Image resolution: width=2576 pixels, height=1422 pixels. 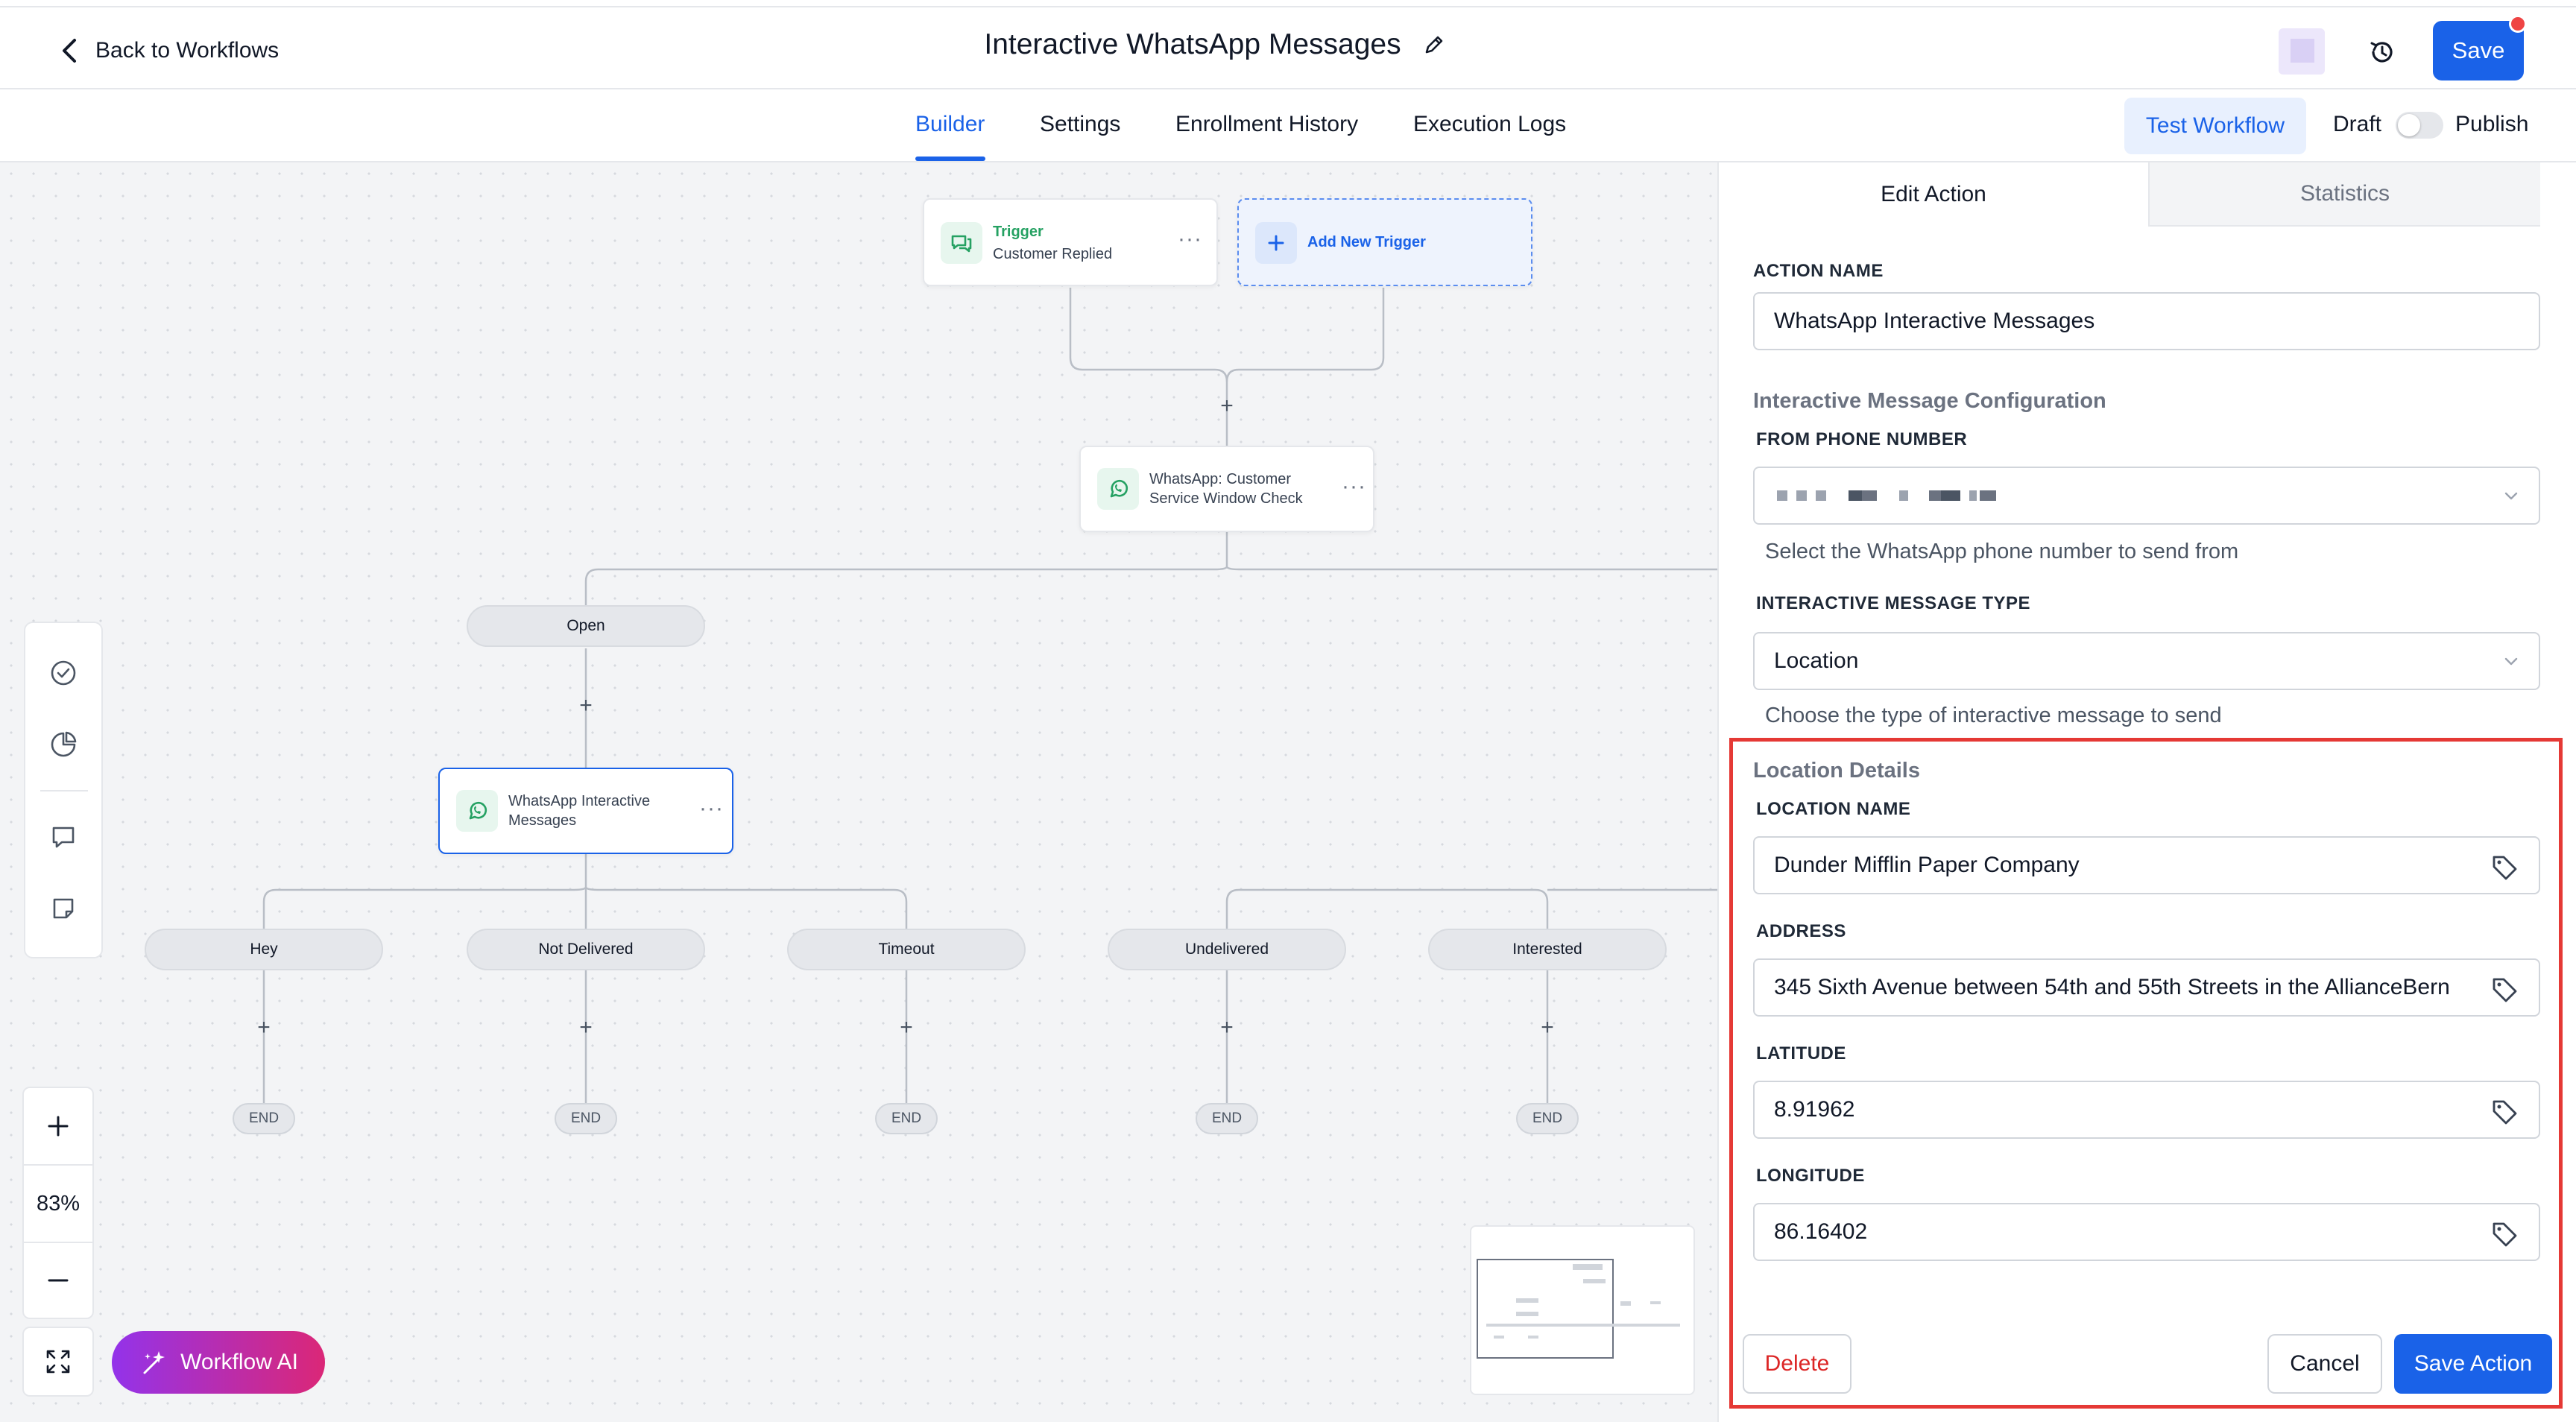 I want to click on interactive-node-title-line1: WhatsApp Interactive, so click(x=579, y=801).